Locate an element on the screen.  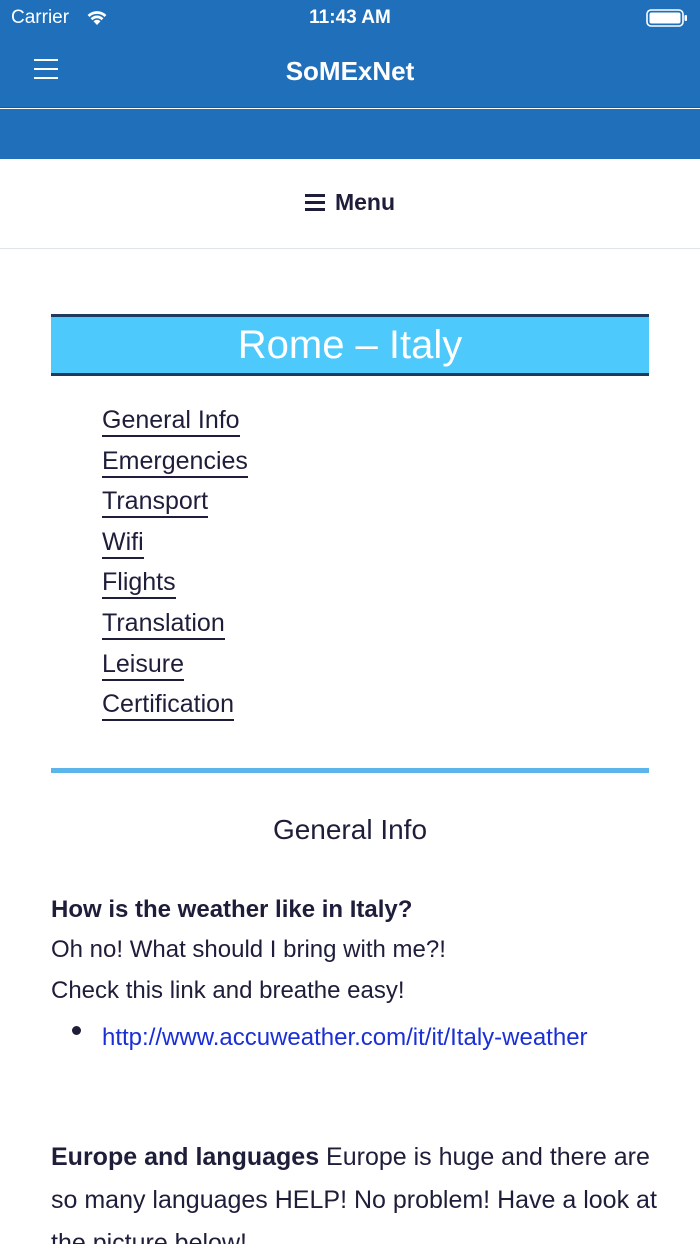
status-bar: Carrier 11:43 AM is located at coordinates (350, 18).